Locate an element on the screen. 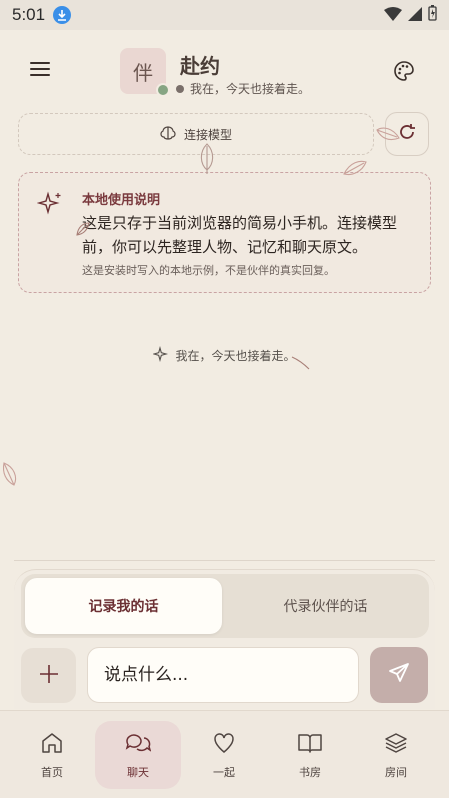 This screenshot has height=798, width=449. nav-label-chat: 聊天 is located at coordinates (138, 772).